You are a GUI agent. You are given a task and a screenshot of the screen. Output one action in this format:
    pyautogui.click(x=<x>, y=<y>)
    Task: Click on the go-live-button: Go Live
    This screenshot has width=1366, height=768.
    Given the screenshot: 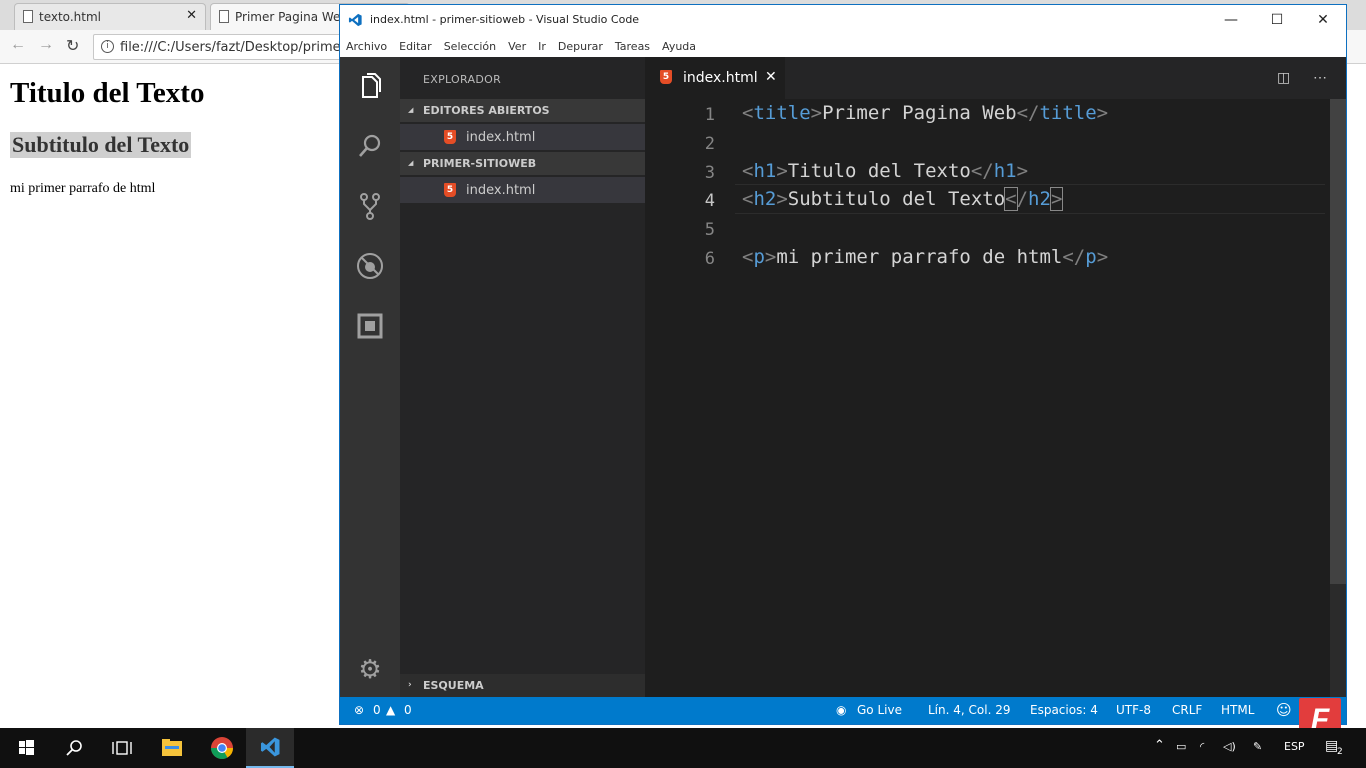 What is the action you would take?
    pyautogui.click(x=879, y=710)
    